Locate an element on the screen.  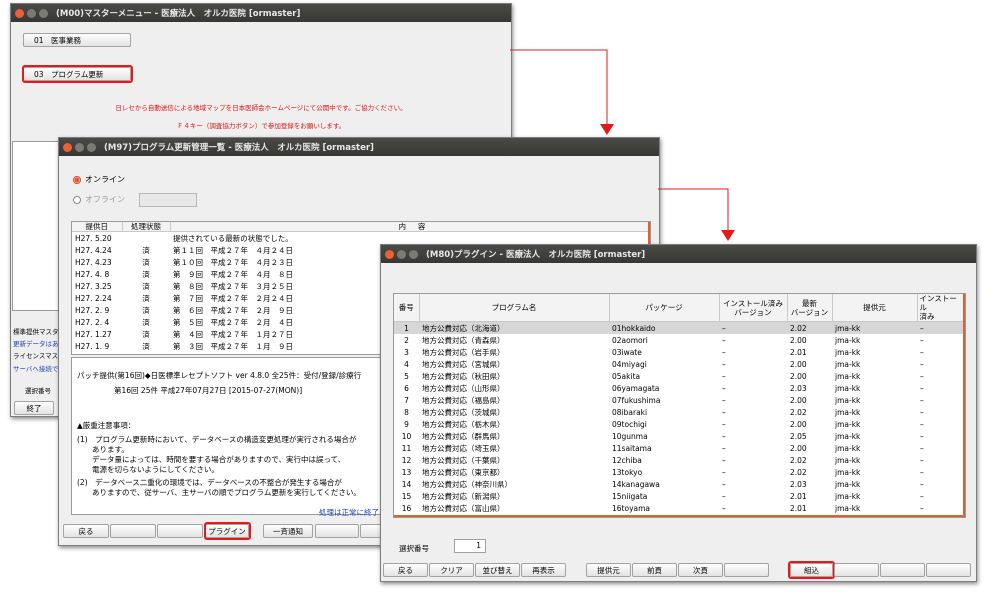
cell-program: 地方公費対応（東京都） is located at coordinates (463, 472).